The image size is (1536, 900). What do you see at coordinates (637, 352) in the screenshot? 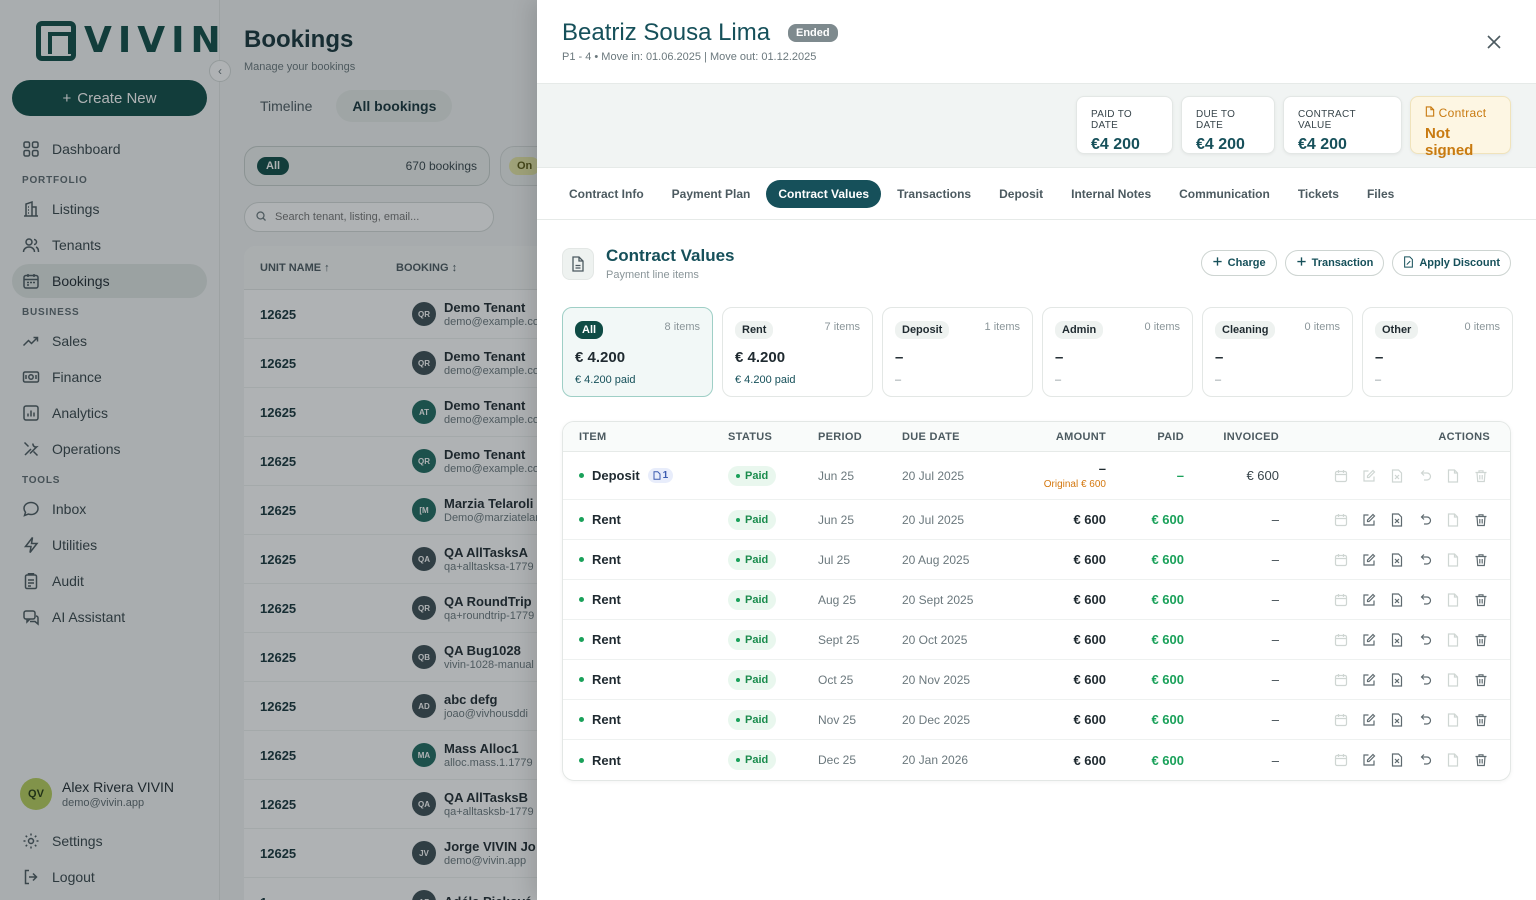
I see `category-card-all: All 8 items € 4.200 € 4.200 paid` at bounding box center [637, 352].